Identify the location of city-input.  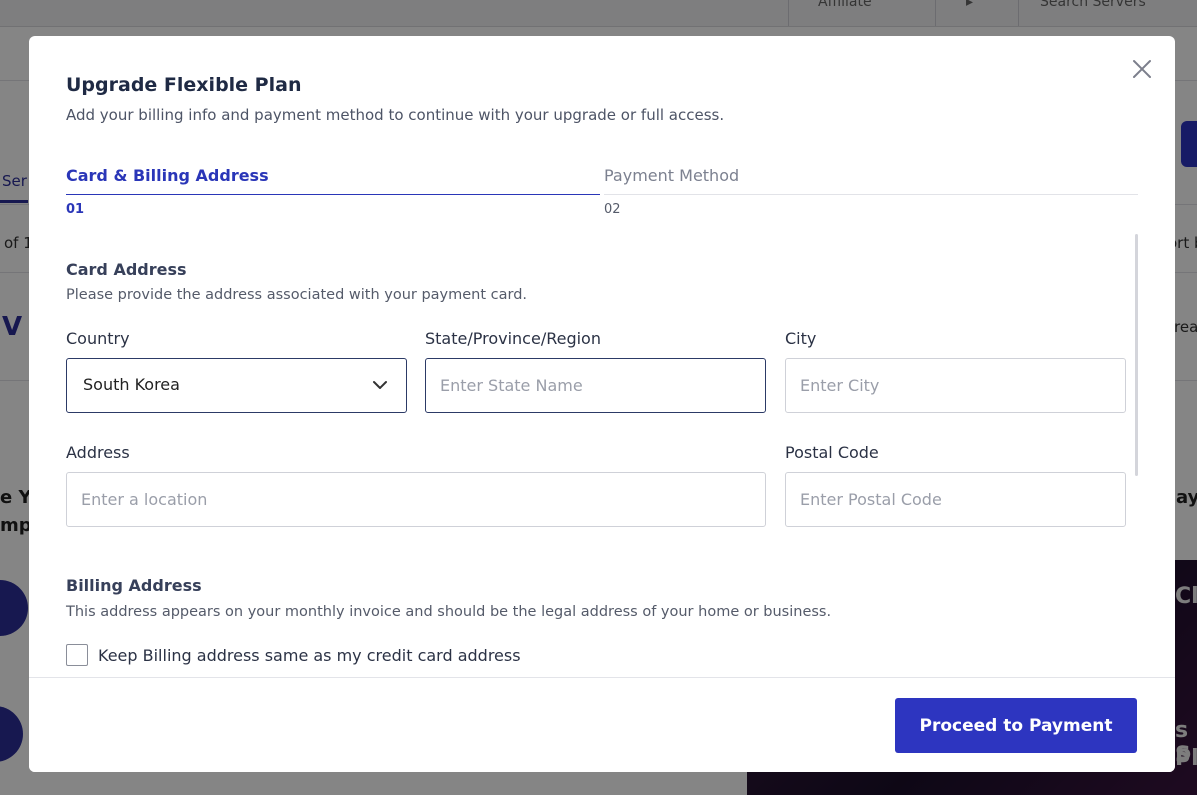
(955, 385).